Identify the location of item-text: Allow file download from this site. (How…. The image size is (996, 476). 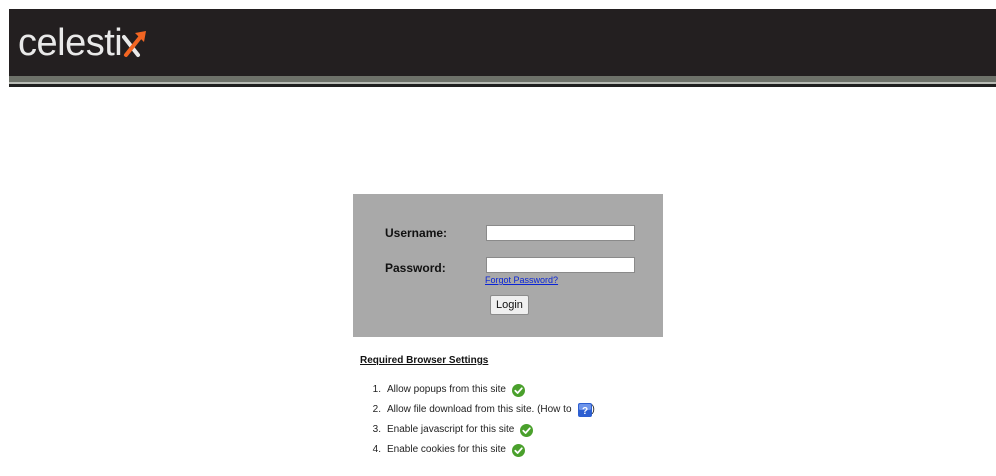
(479, 409).